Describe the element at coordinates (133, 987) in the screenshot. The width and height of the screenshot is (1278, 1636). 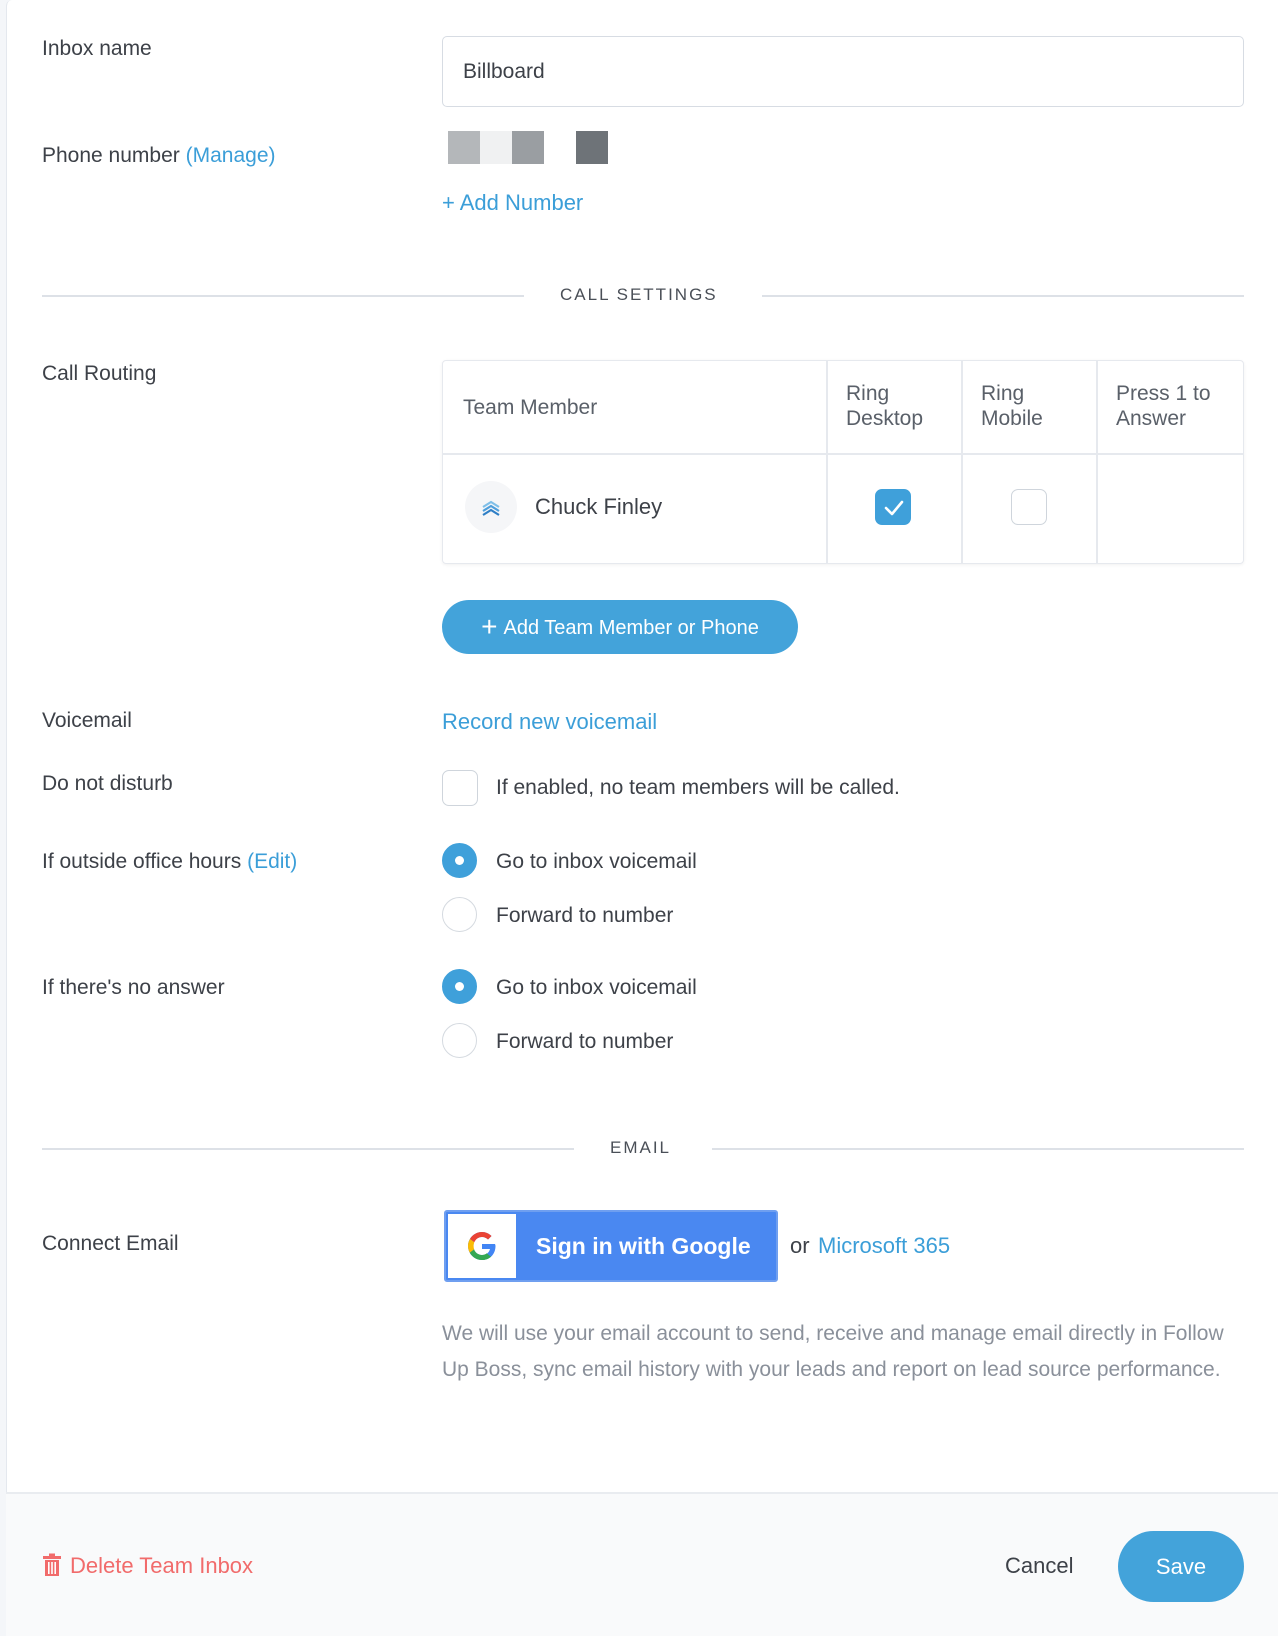
I see `no-answer-label: If there's no answer` at that location.